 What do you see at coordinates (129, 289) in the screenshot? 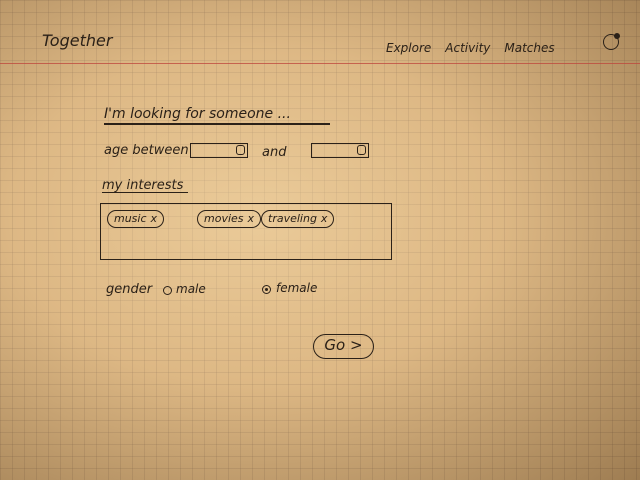
I see `gender-label: gender` at bounding box center [129, 289].